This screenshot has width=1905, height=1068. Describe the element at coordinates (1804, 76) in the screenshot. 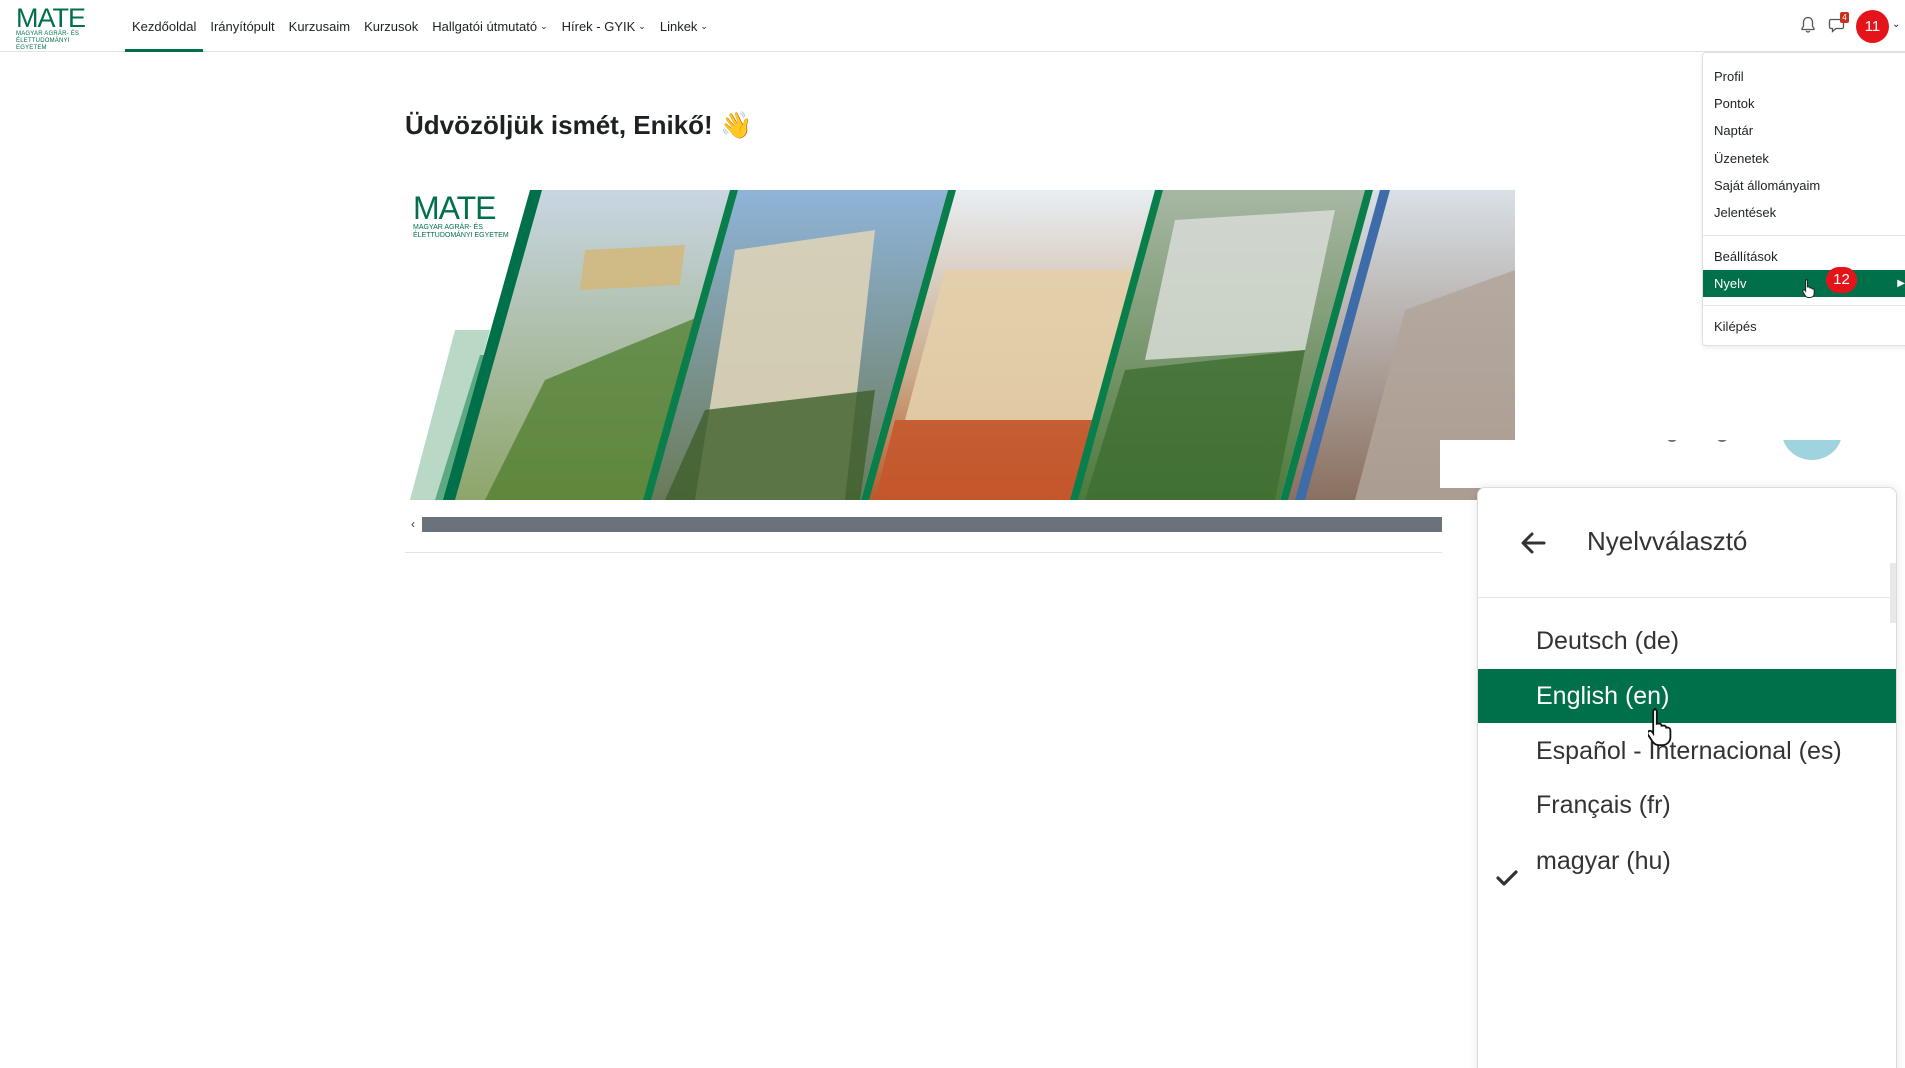

I see `menu-item-profil: Profil` at that location.